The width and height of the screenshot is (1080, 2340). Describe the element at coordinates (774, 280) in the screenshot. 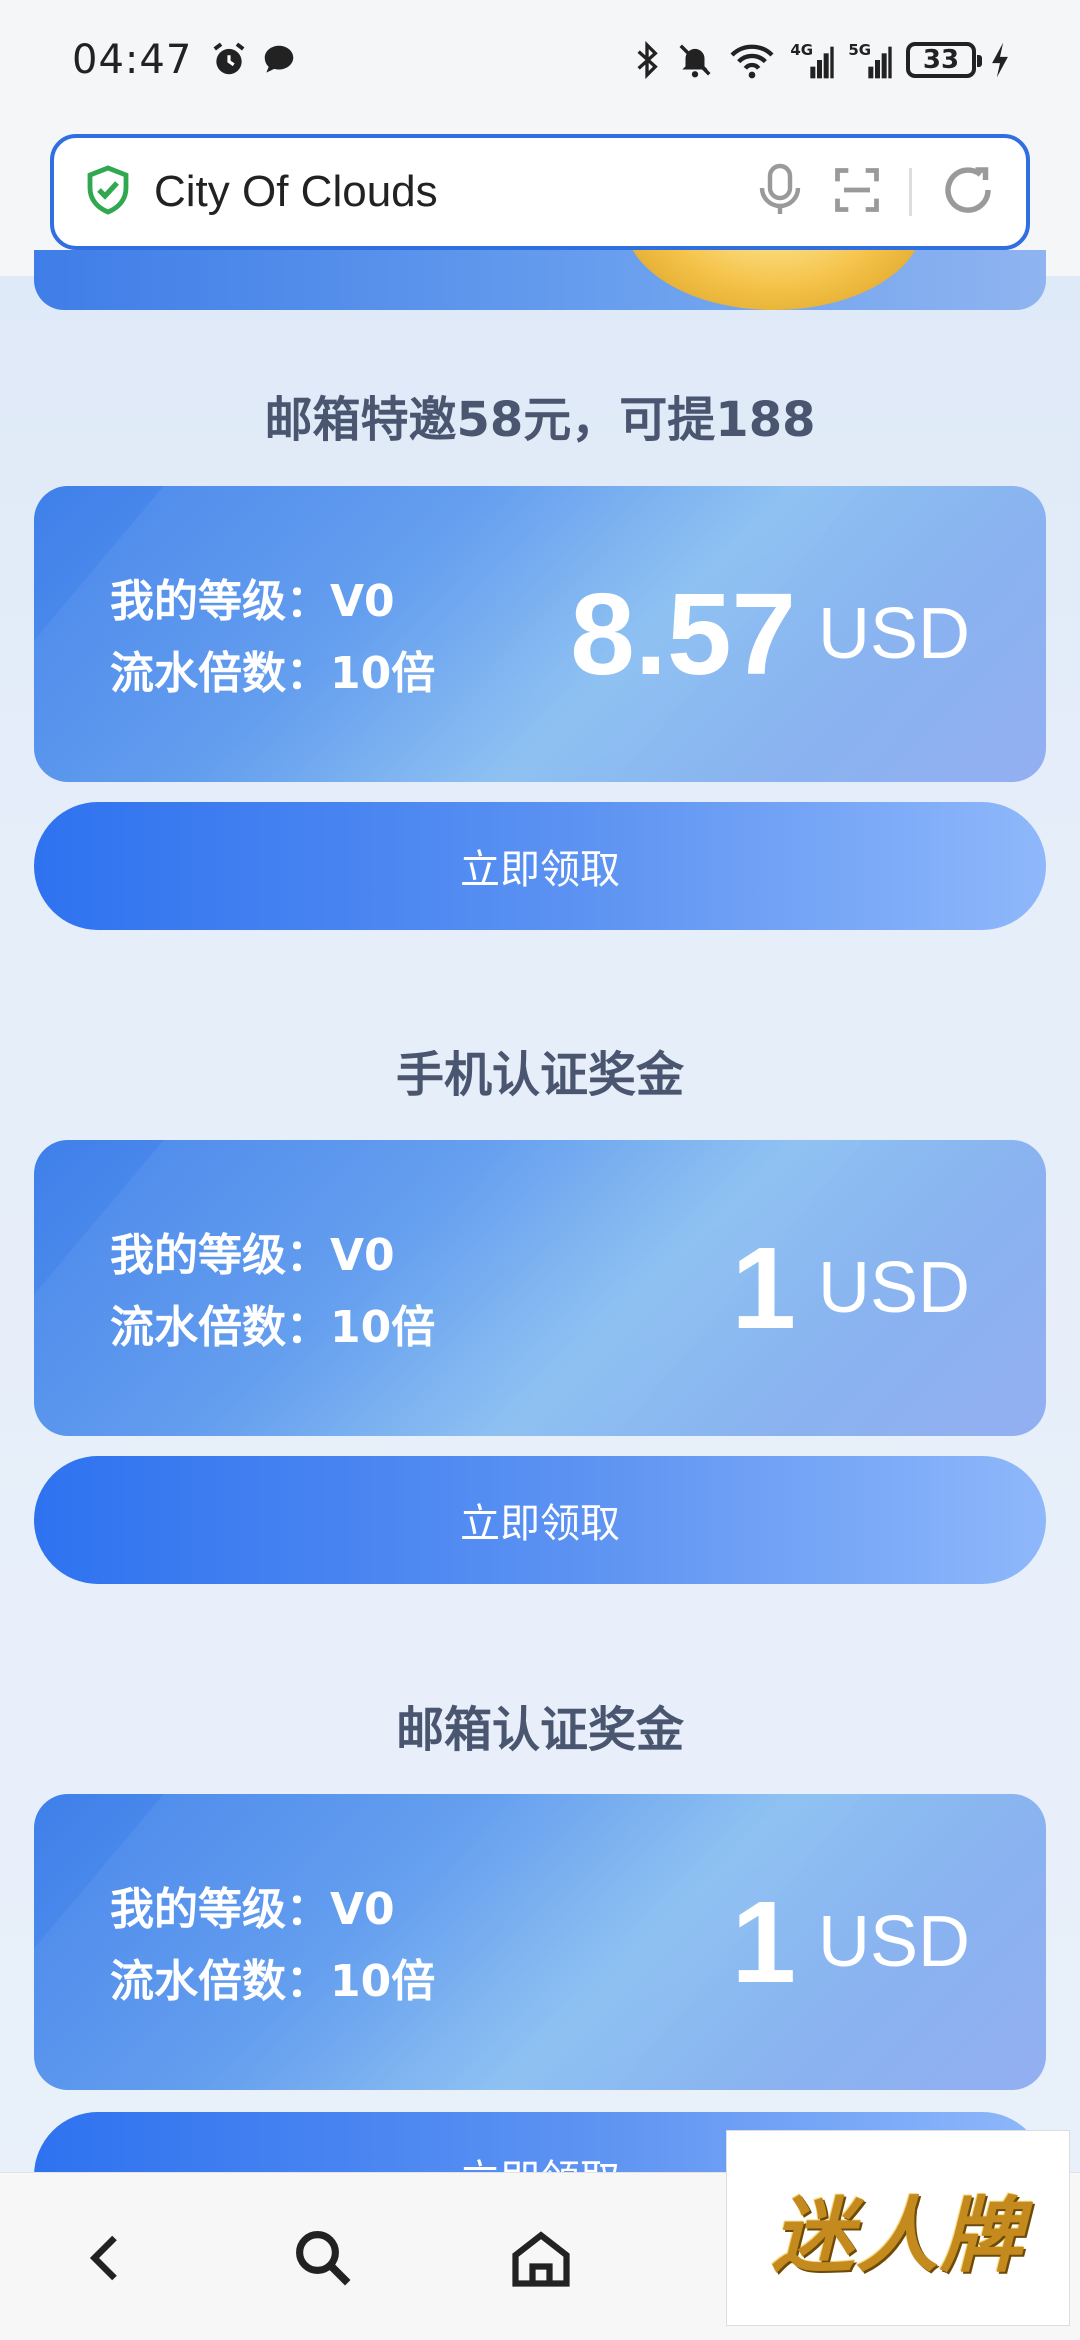

I see `coin-illustration` at that location.